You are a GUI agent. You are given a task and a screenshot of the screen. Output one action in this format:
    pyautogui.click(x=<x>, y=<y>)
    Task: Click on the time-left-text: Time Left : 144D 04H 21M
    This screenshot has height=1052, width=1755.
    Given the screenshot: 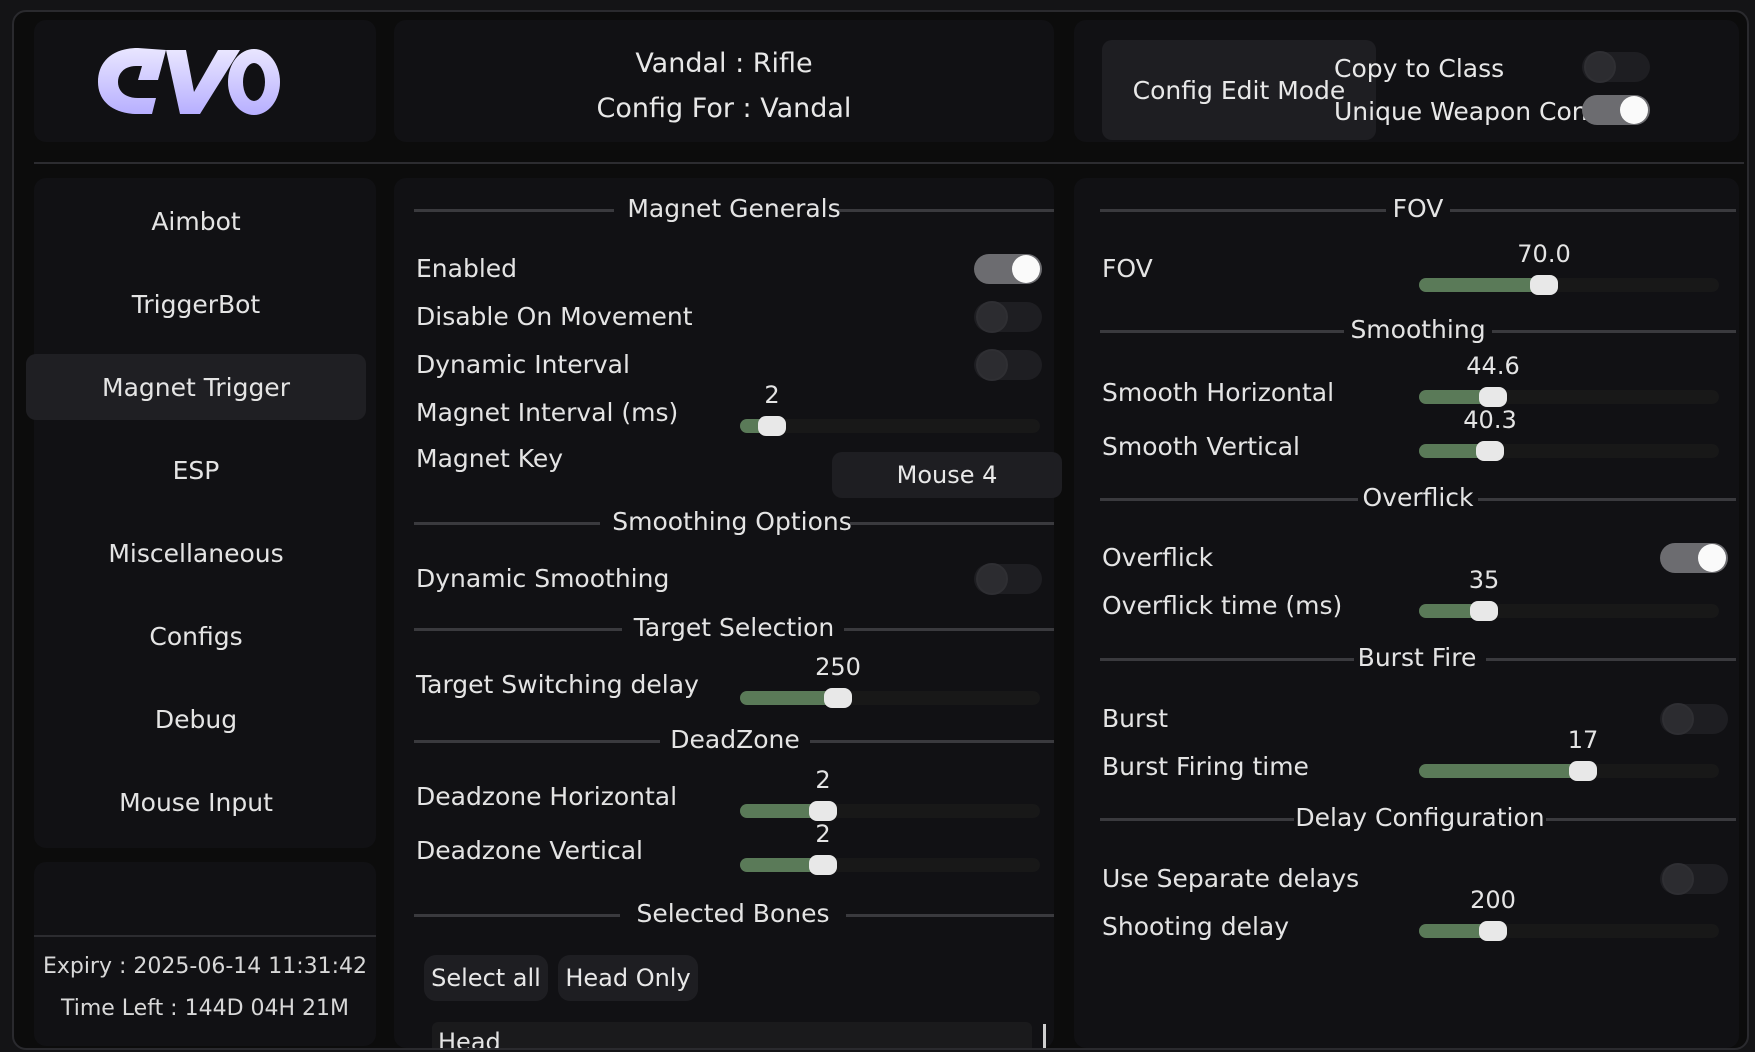 What is the action you would take?
    pyautogui.click(x=205, y=1008)
    